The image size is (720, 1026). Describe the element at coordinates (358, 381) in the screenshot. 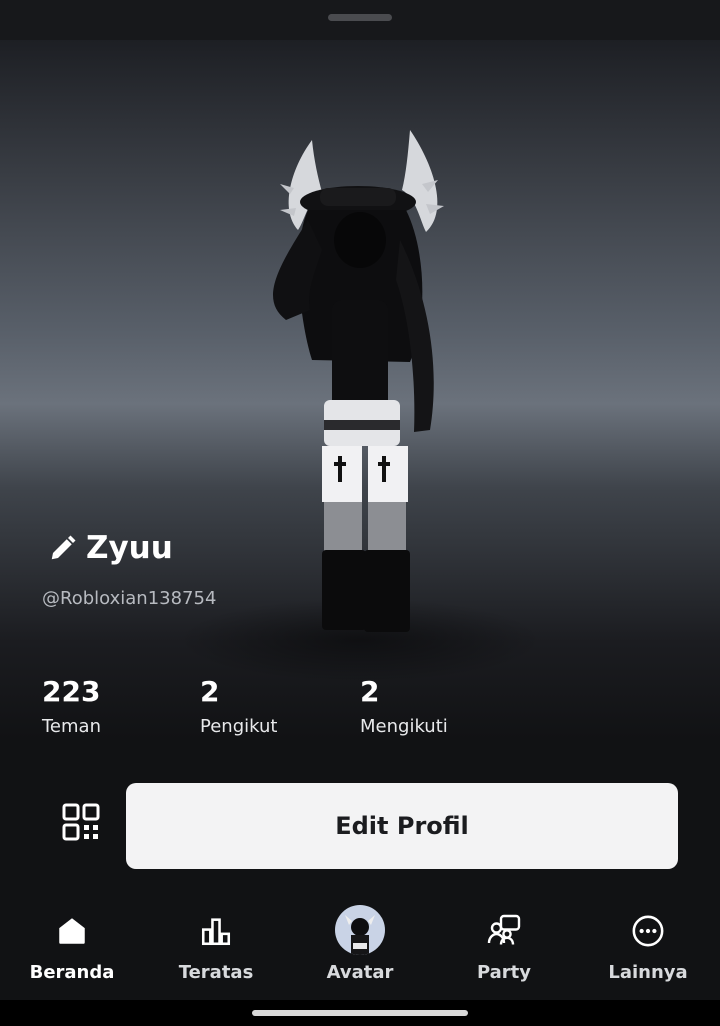

I see `avatar-3d-figure` at that location.